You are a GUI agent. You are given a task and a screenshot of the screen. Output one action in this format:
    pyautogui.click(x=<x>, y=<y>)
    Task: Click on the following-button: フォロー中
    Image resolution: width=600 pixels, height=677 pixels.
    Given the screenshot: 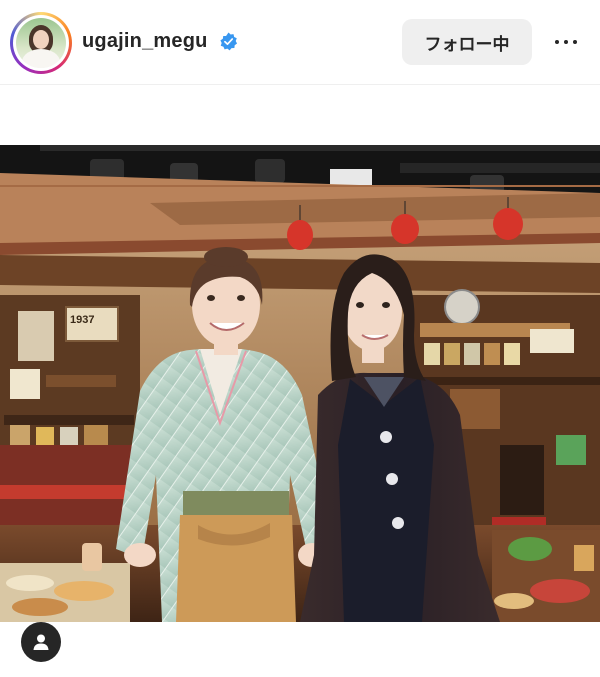 What is the action you would take?
    pyautogui.click(x=467, y=42)
    